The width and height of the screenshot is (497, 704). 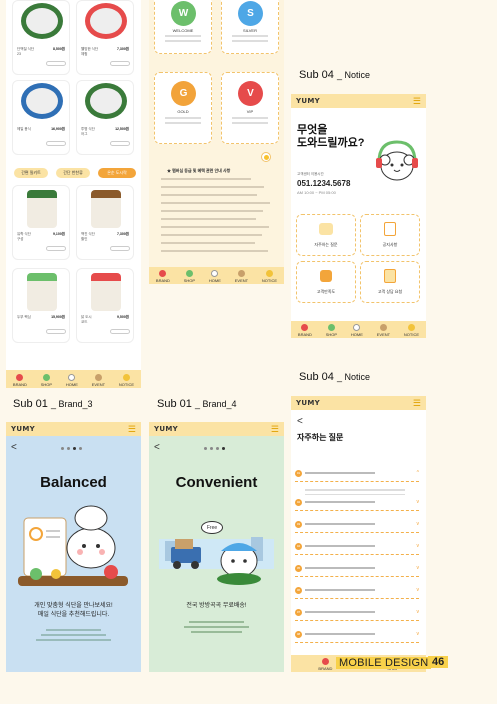 I want to click on faq-row: 01 ^, so click(x=357, y=473).